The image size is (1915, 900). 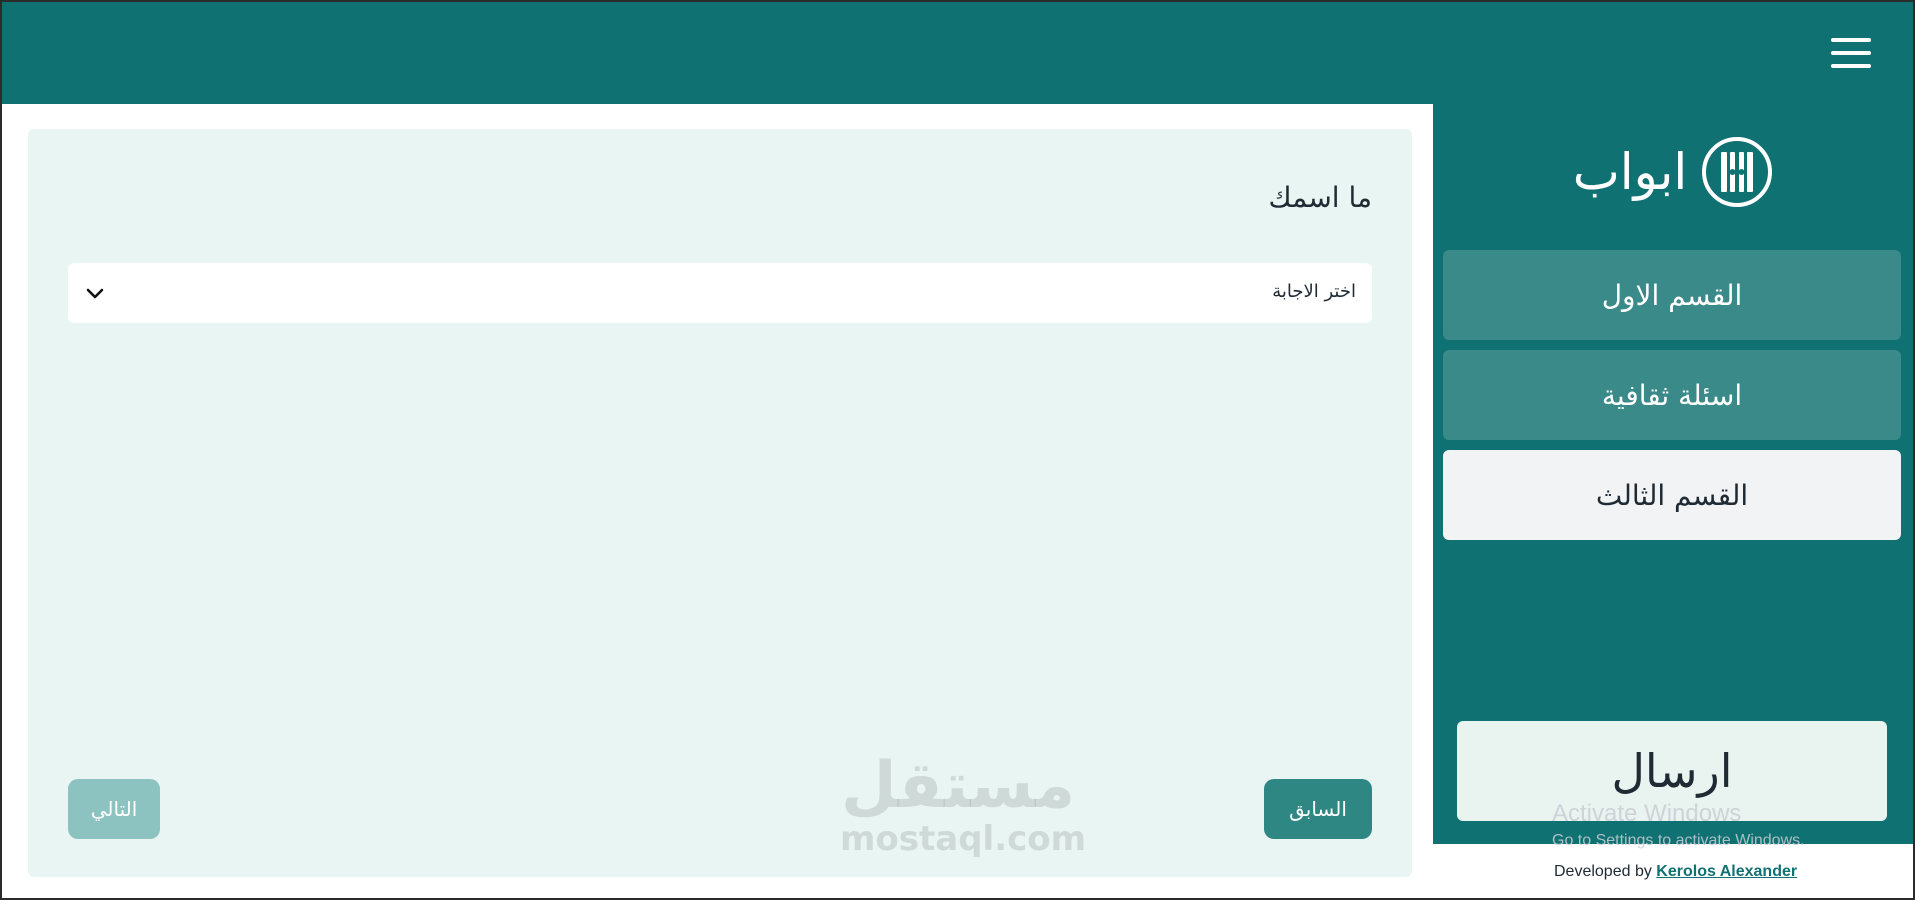 I want to click on footer-credit: Developed by Kerolos Alexander, so click(x=1675, y=872).